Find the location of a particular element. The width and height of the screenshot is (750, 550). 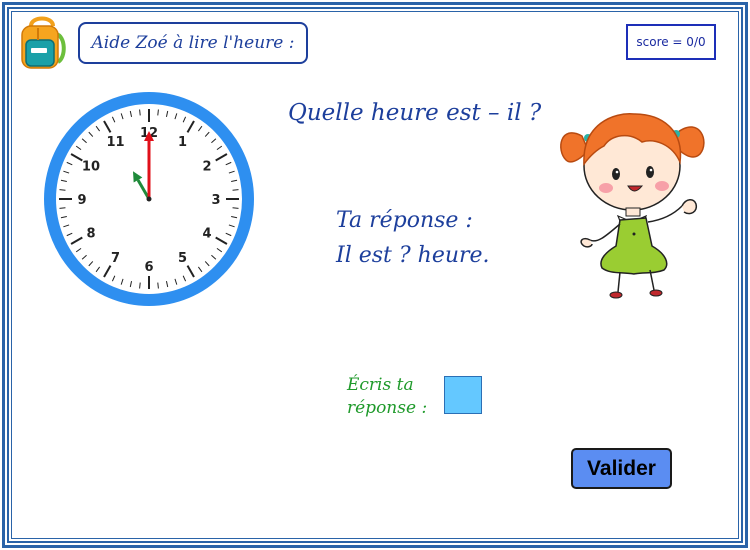

answer-sentence: Il est ? heure. is located at coordinates (413, 255).